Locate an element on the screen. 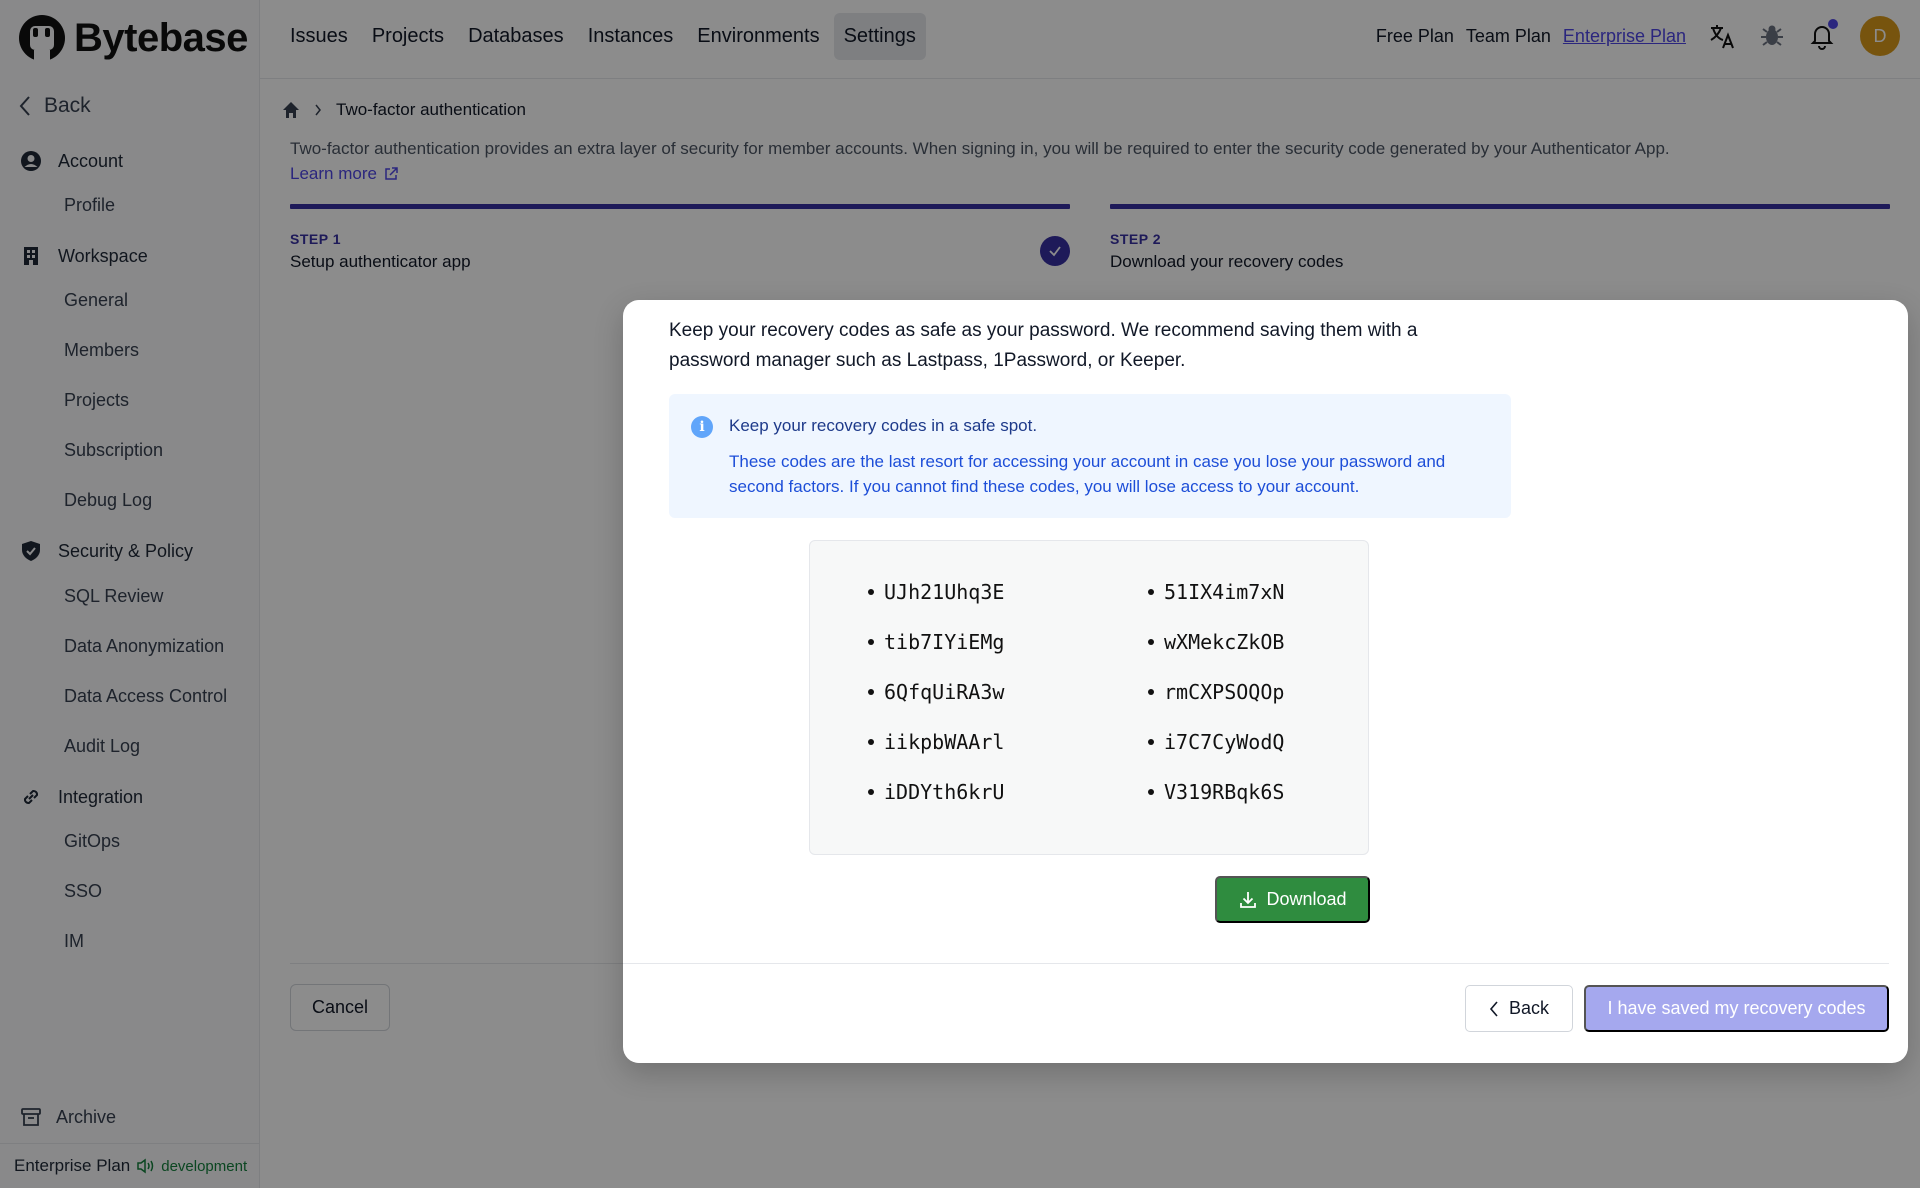 Image resolution: width=1920 pixels, height=1188 pixels. recovery-code: wXMekcZkOB is located at coordinates (1248, 642).